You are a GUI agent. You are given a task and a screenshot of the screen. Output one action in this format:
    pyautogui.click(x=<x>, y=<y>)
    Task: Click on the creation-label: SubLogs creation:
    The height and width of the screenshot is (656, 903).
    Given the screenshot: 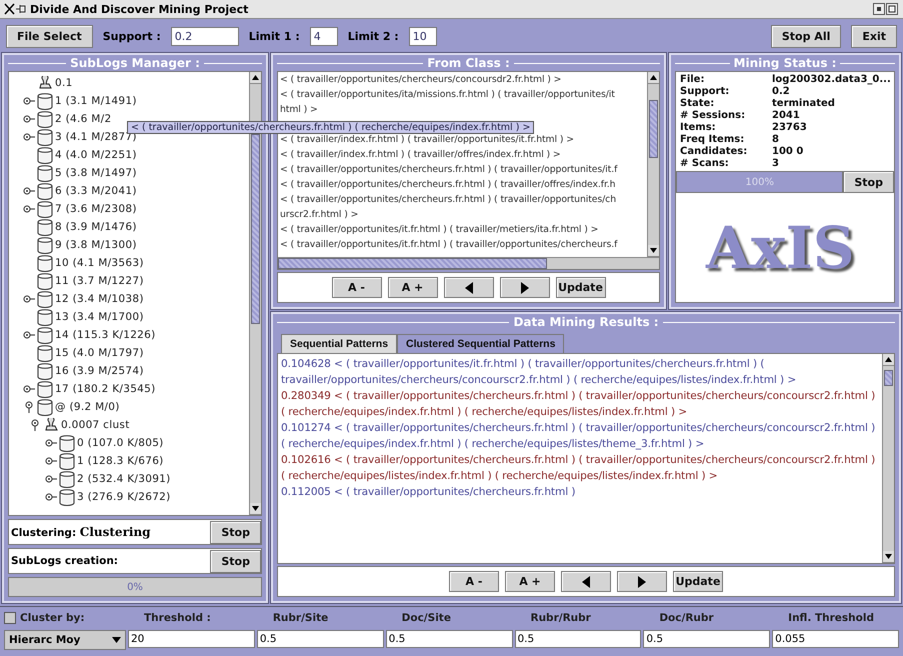 What is the action you would take?
    pyautogui.click(x=64, y=561)
    